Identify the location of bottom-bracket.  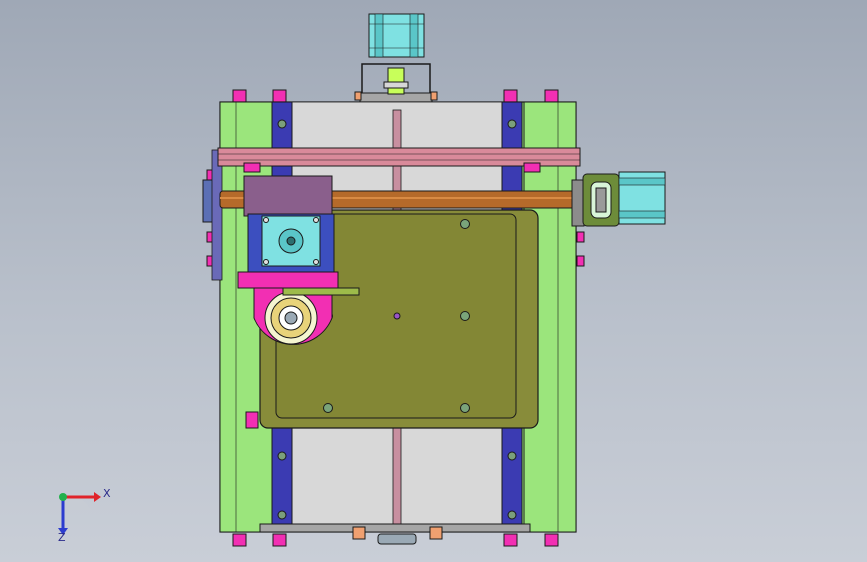
(395, 534).